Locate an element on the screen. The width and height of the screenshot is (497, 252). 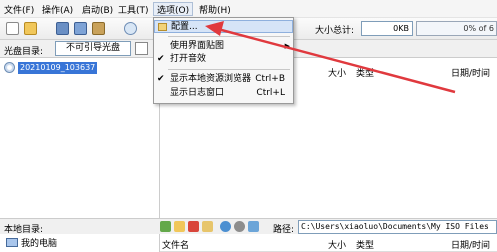
disc-icon is located at coordinates (9, 67).